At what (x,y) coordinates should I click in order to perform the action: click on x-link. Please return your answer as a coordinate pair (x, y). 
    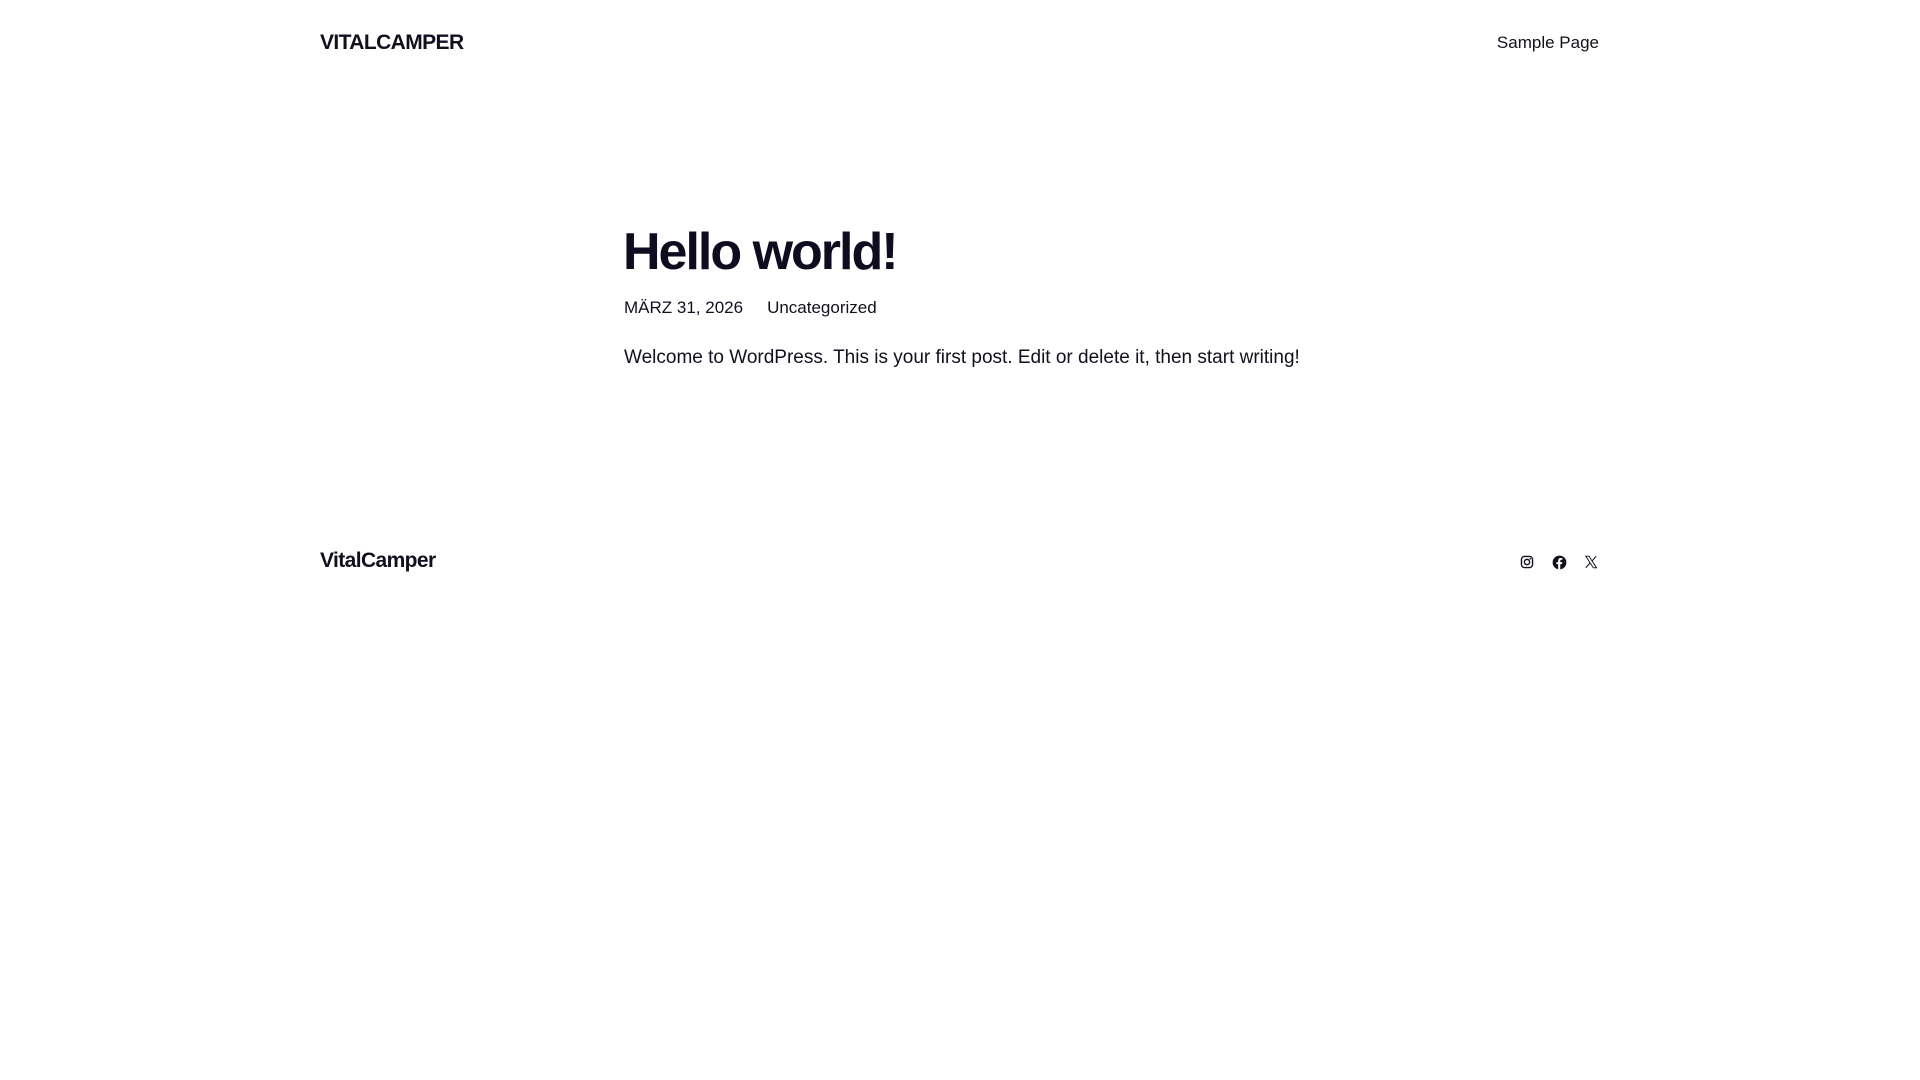
    Looking at the image, I should click on (1591, 562).